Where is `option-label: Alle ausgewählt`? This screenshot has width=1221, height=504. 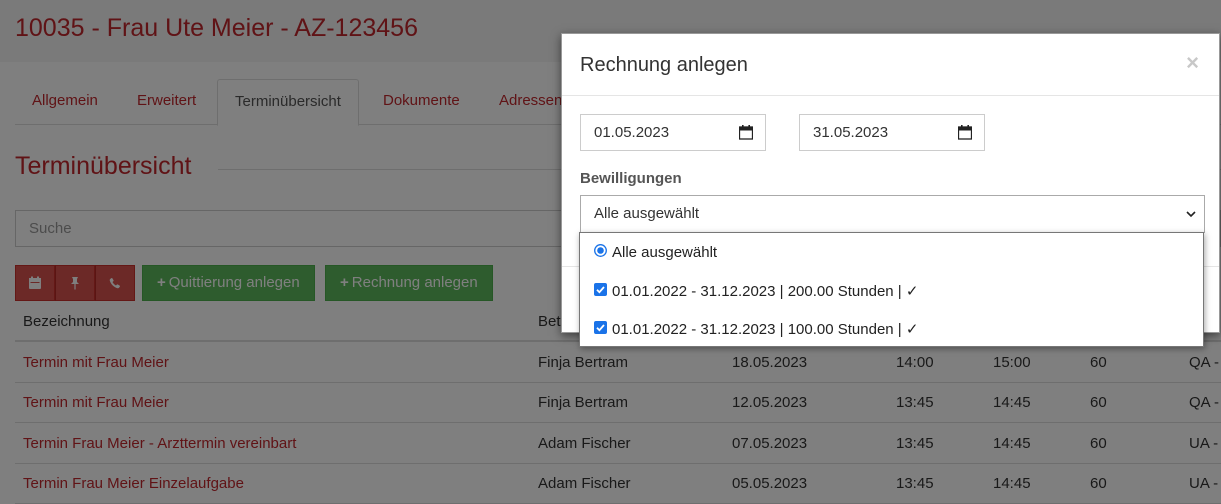 option-label: Alle ausgewählt is located at coordinates (665, 252).